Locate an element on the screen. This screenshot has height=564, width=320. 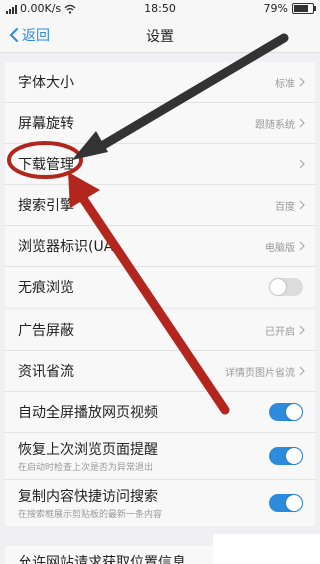
row-value: 已开启 is located at coordinates (280, 332).